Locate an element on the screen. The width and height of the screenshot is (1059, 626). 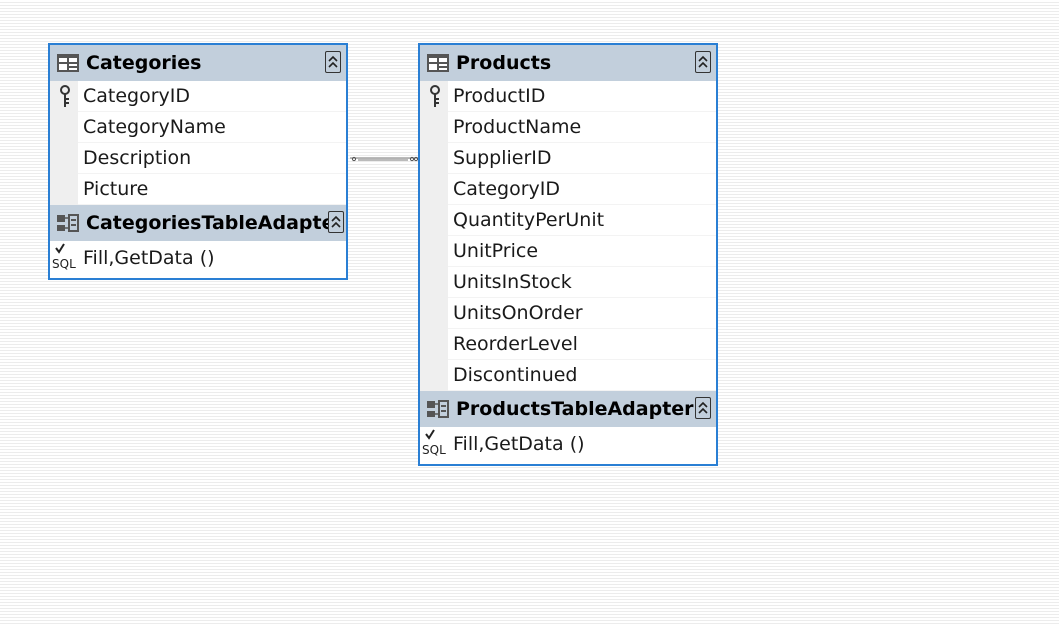
column-name: UnitsOnOrder is located at coordinates (582, 313).